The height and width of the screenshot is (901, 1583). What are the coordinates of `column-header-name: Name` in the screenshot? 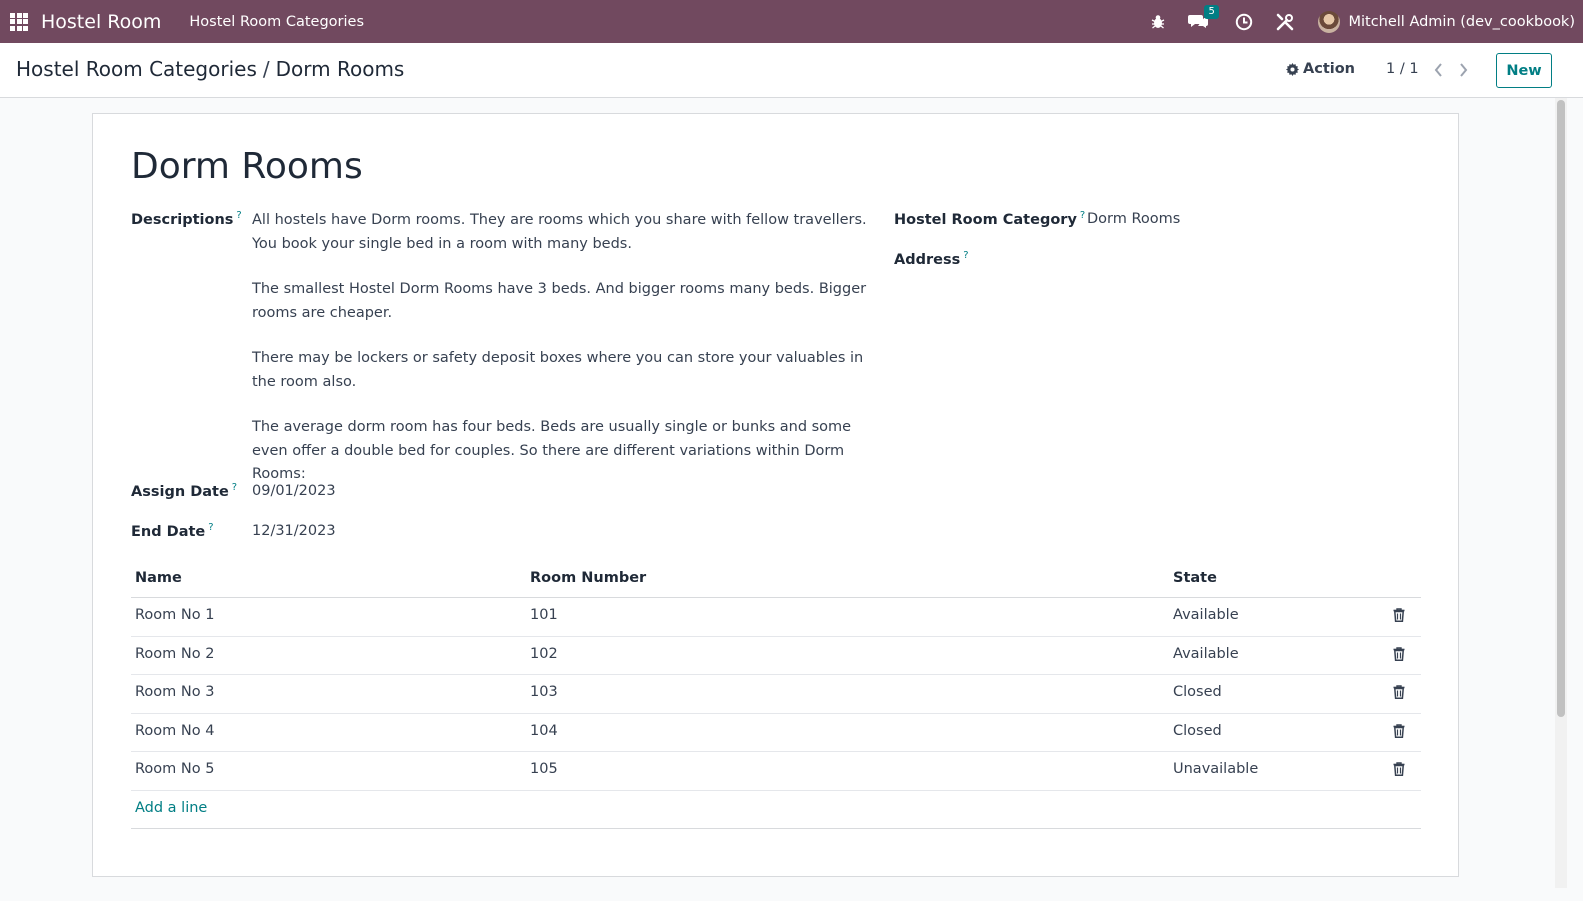 It's located at (158, 578).